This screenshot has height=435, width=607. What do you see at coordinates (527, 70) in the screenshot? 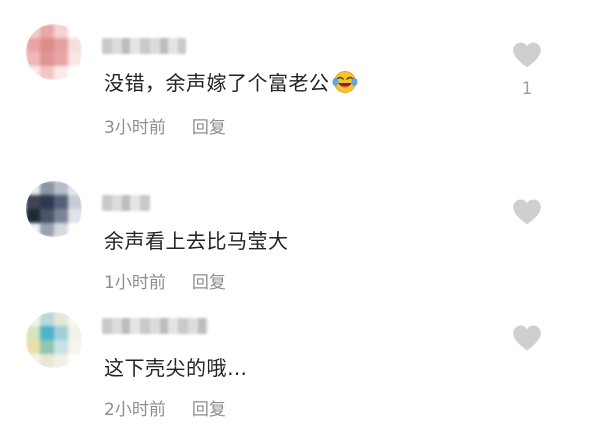
I see `like-button: 1` at bounding box center [527, 70].